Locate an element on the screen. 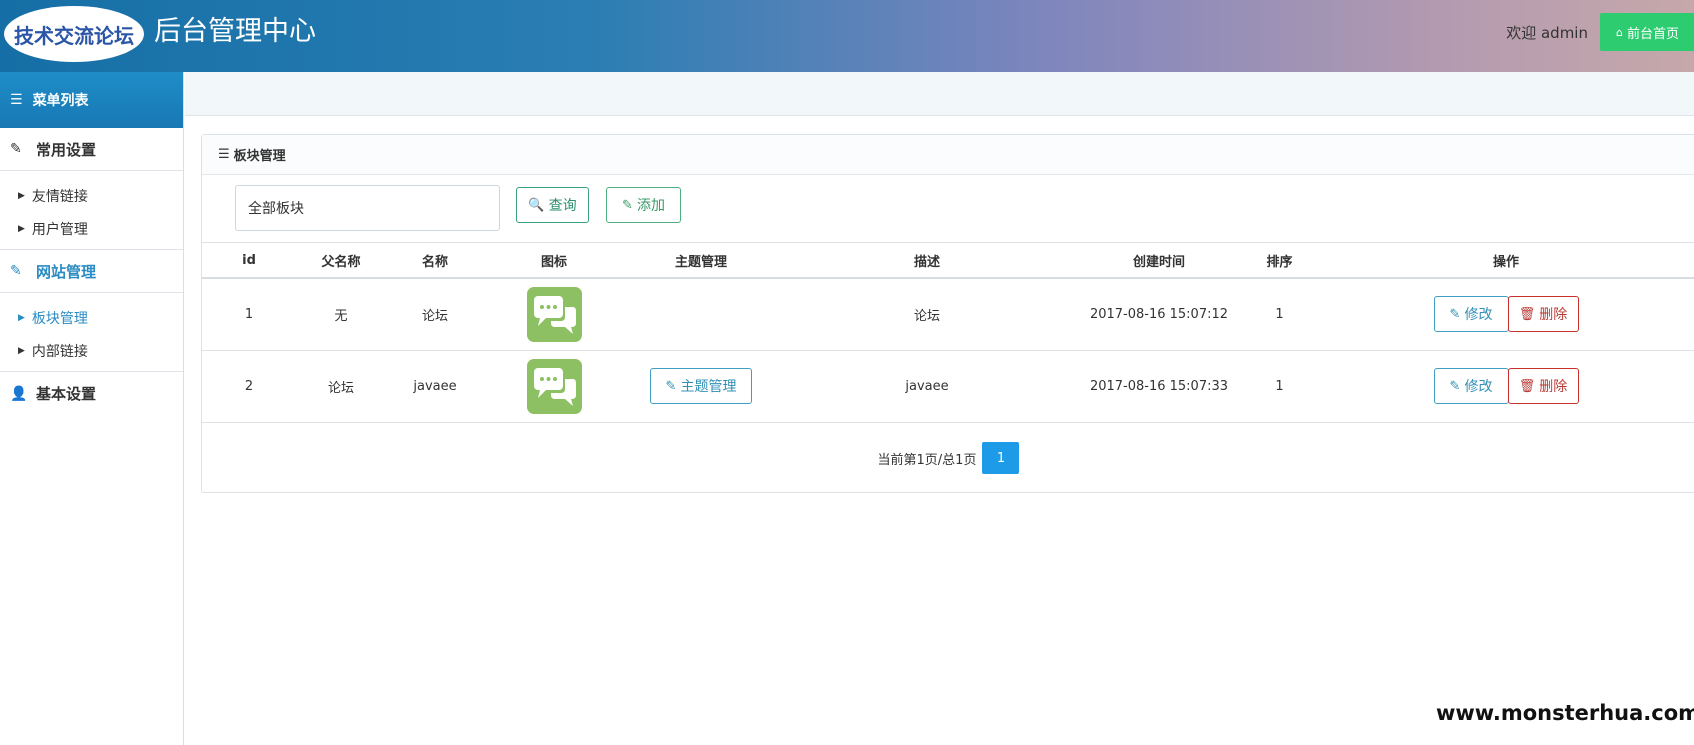 The image size is (1694, 745). query-button: 🔍 查询 is located at coordinates (552, 205).